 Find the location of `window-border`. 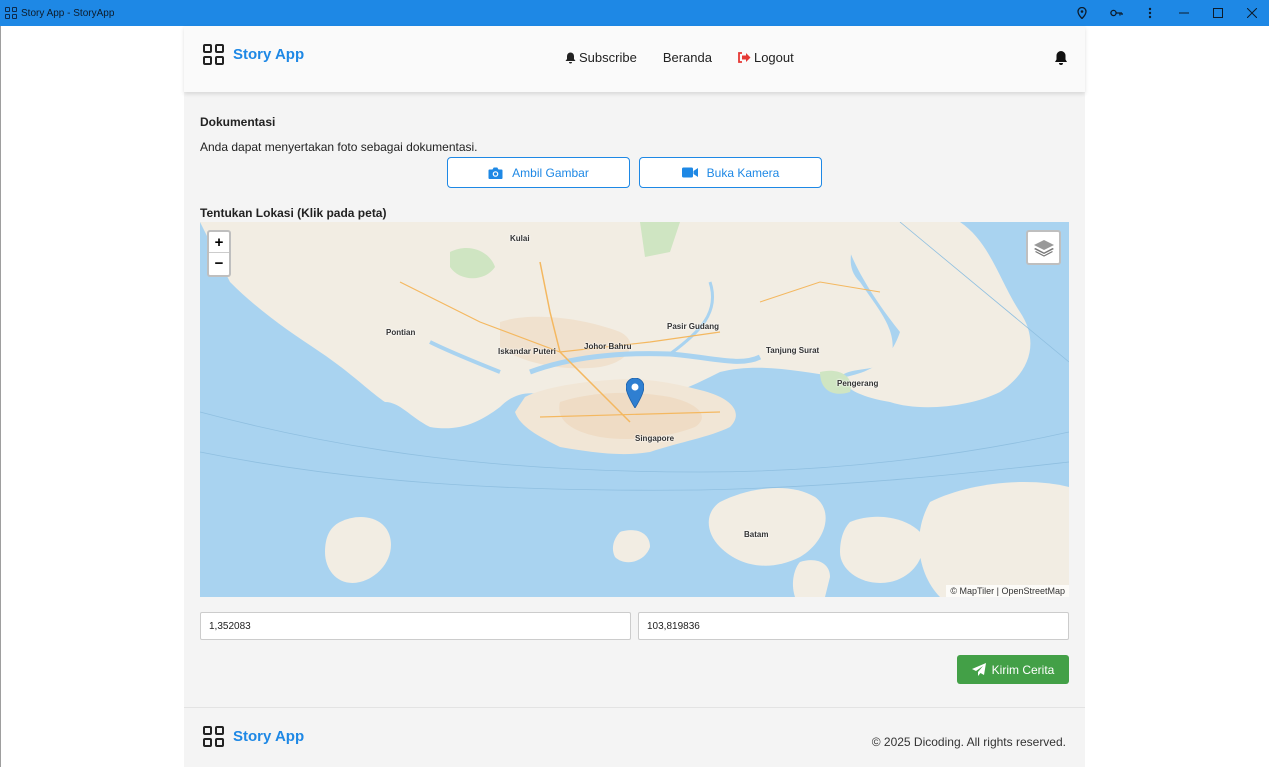

window-border is located at coordinates (0, 396).